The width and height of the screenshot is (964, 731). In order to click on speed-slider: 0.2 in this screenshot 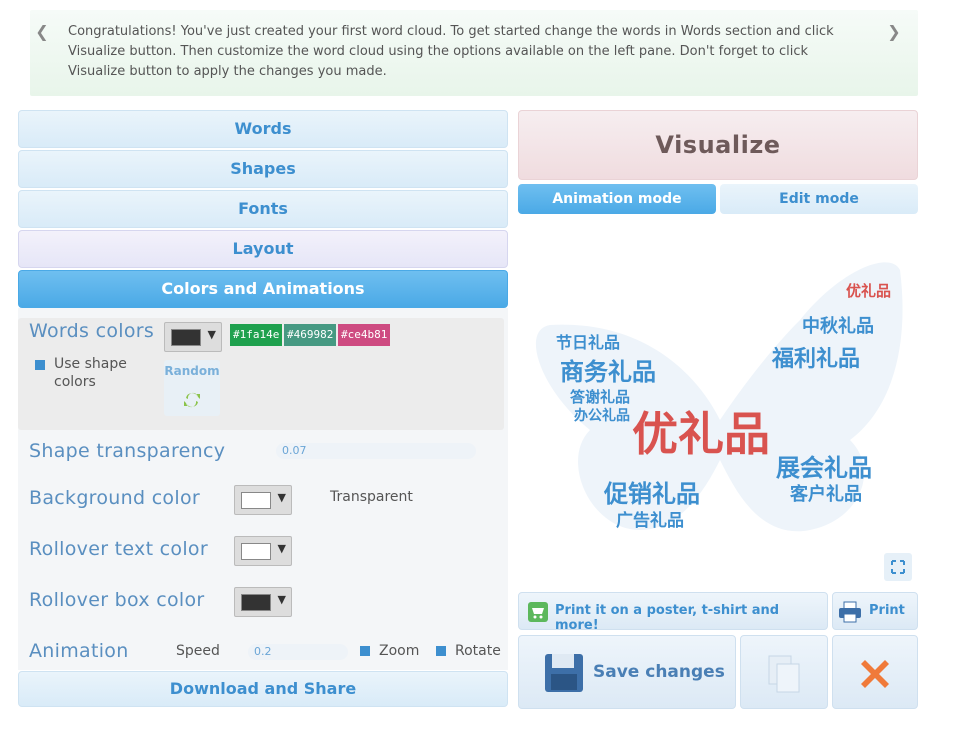, I will do `click(298, 652)`.